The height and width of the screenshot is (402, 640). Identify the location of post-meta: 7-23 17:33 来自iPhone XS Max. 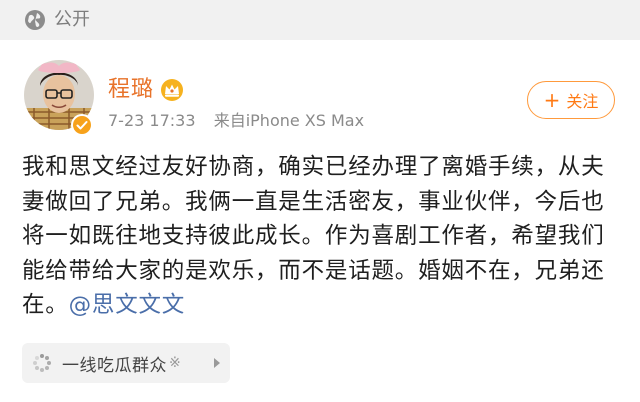
(236, 121).